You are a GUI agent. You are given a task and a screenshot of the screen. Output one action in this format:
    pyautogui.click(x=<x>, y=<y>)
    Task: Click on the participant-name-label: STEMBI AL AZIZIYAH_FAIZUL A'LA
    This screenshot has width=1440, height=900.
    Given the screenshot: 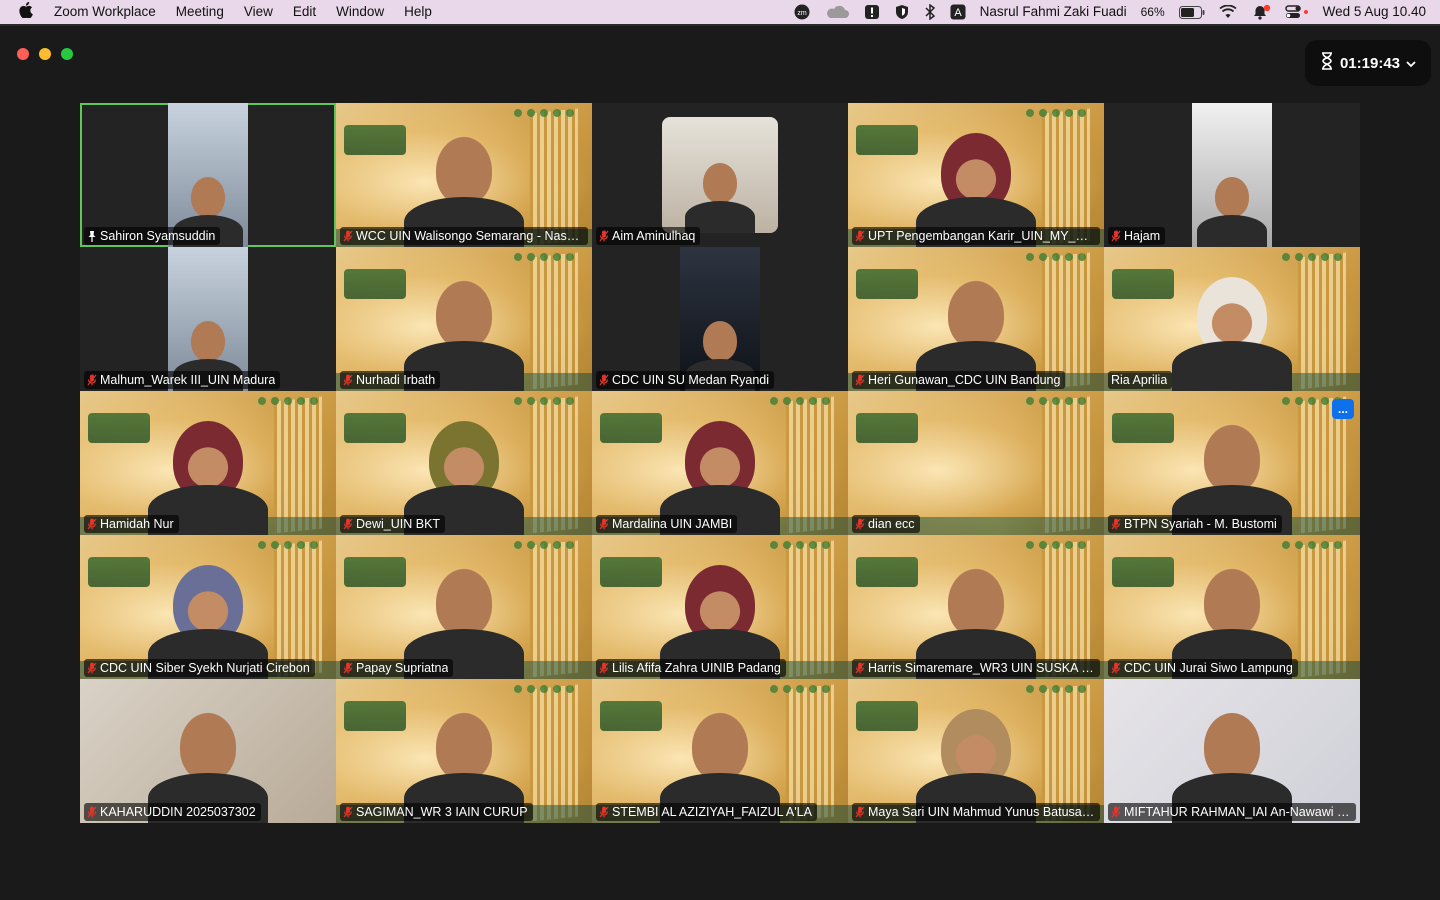 What is the action you would take?
    pyautogui.click(x=706, y=812)
    